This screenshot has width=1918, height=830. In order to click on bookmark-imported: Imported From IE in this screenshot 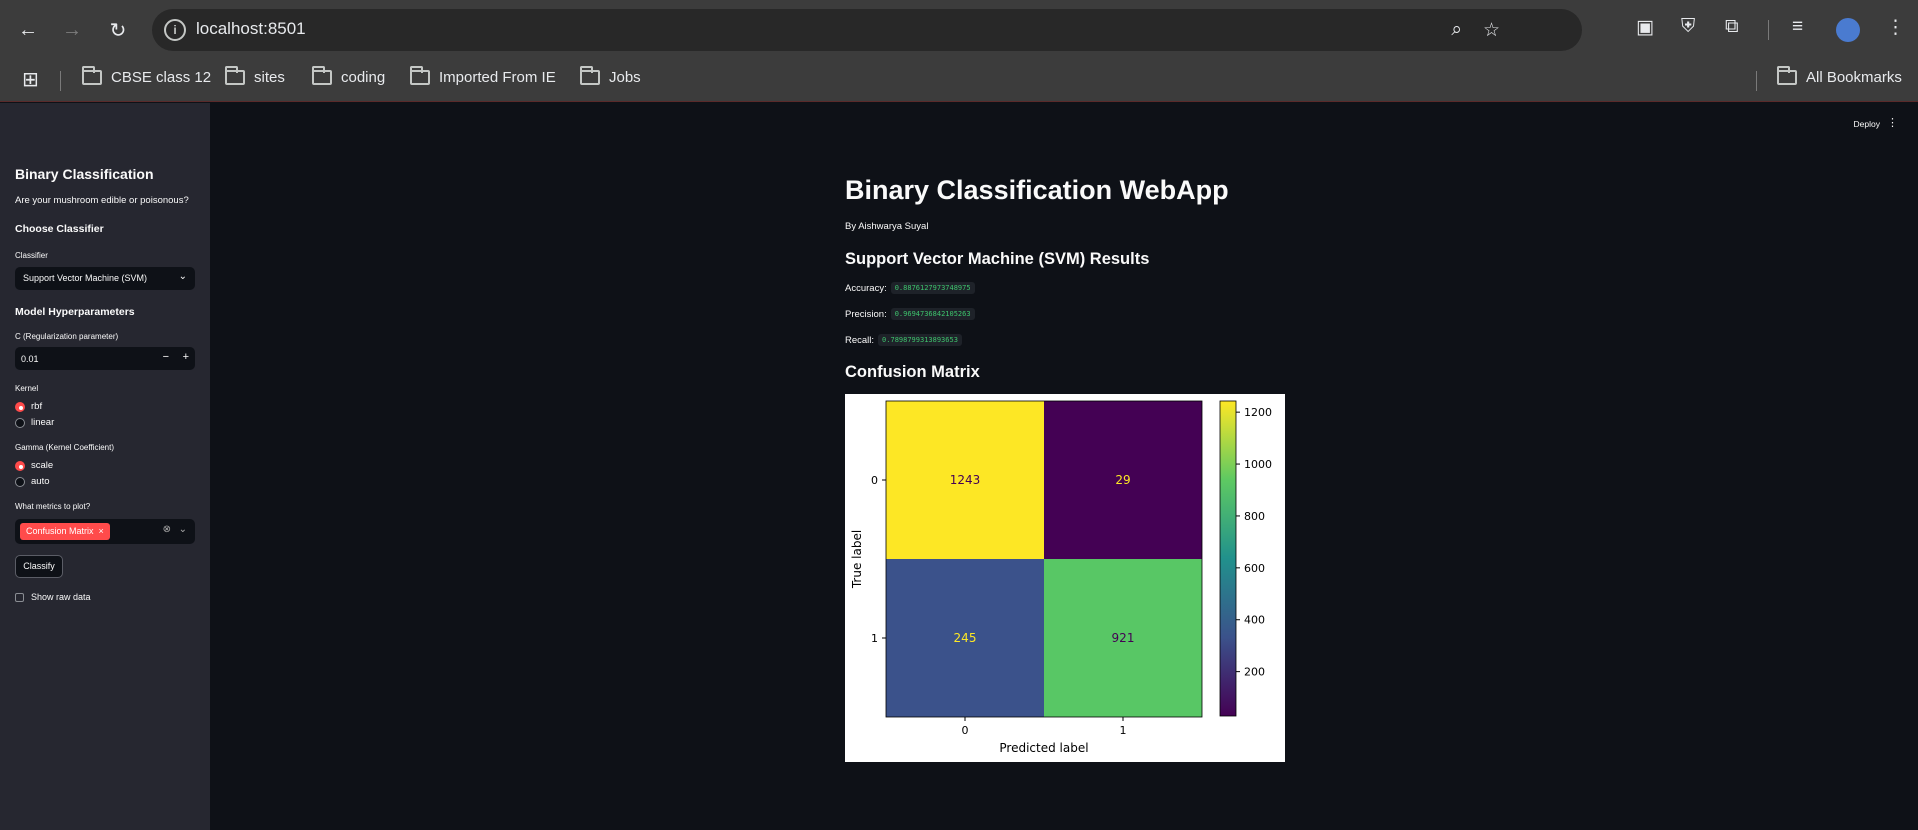, I will do `click(483, 76)`.